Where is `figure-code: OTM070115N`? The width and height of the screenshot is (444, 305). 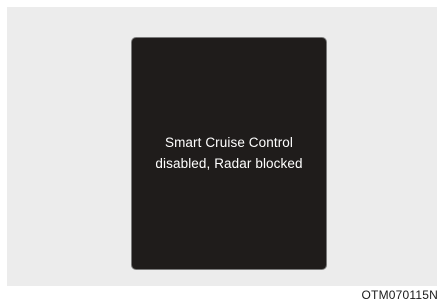 figure-code: OTM070115N is located at coordinates (399, 295).